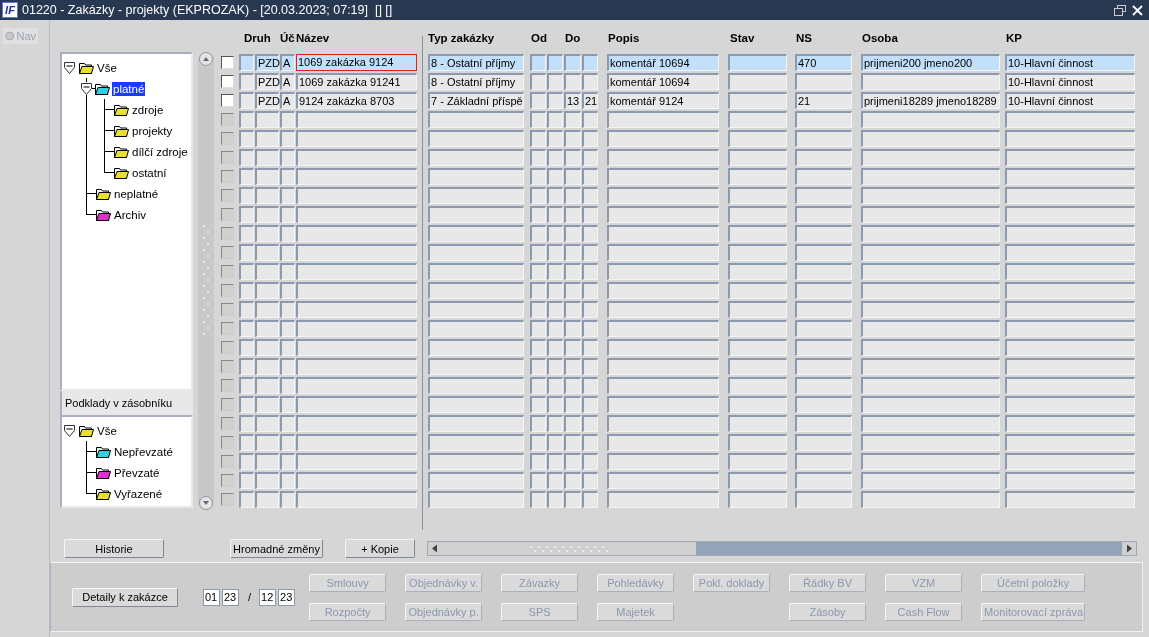 This screenshot has height=637, width=1149. I want to click on tree-item: Nepřevzaté, so click(143, 451).